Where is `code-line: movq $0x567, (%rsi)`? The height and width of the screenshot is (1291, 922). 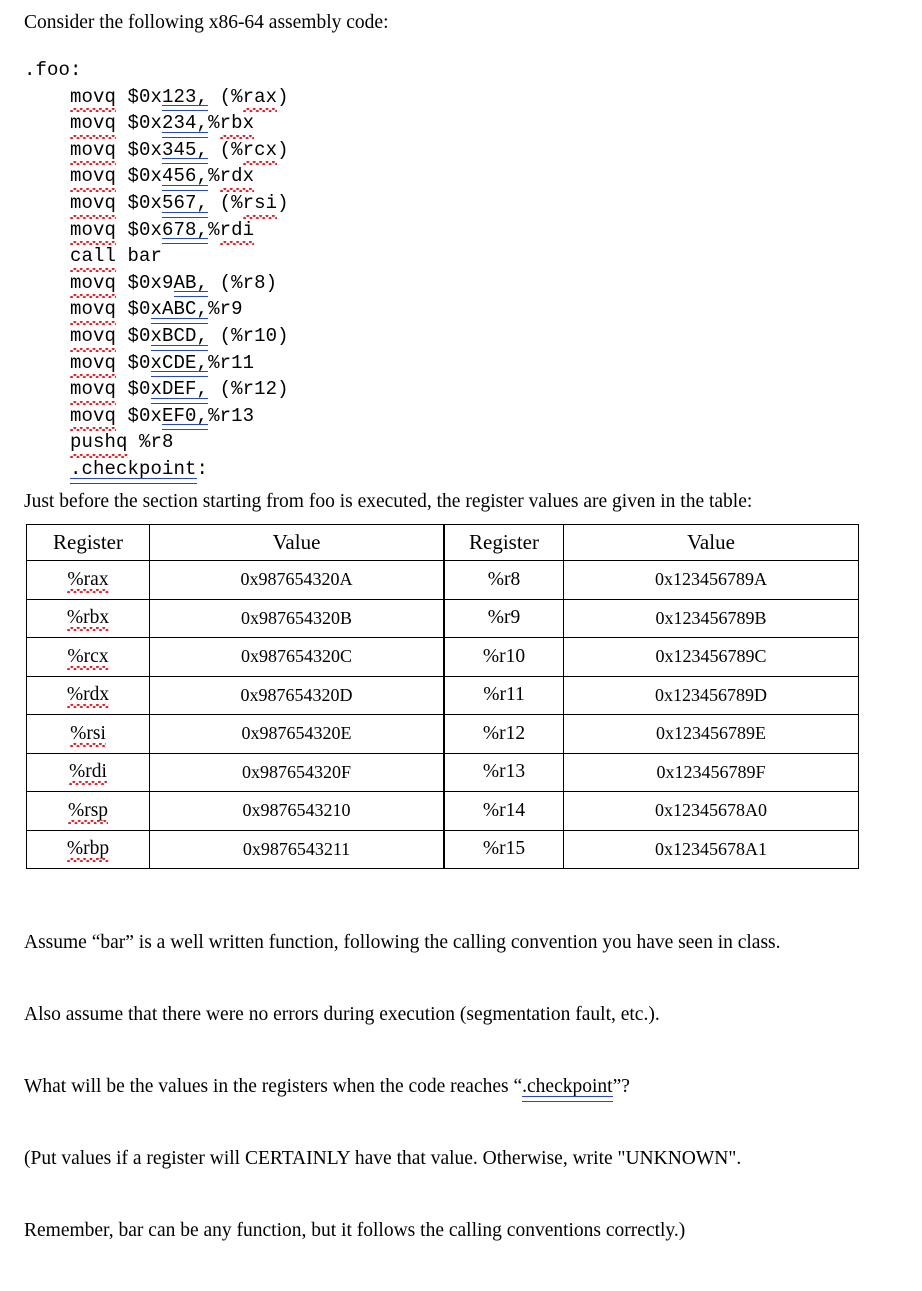
code-line: movq $0x567, (%rsi) is located at coordinates (156, 204).